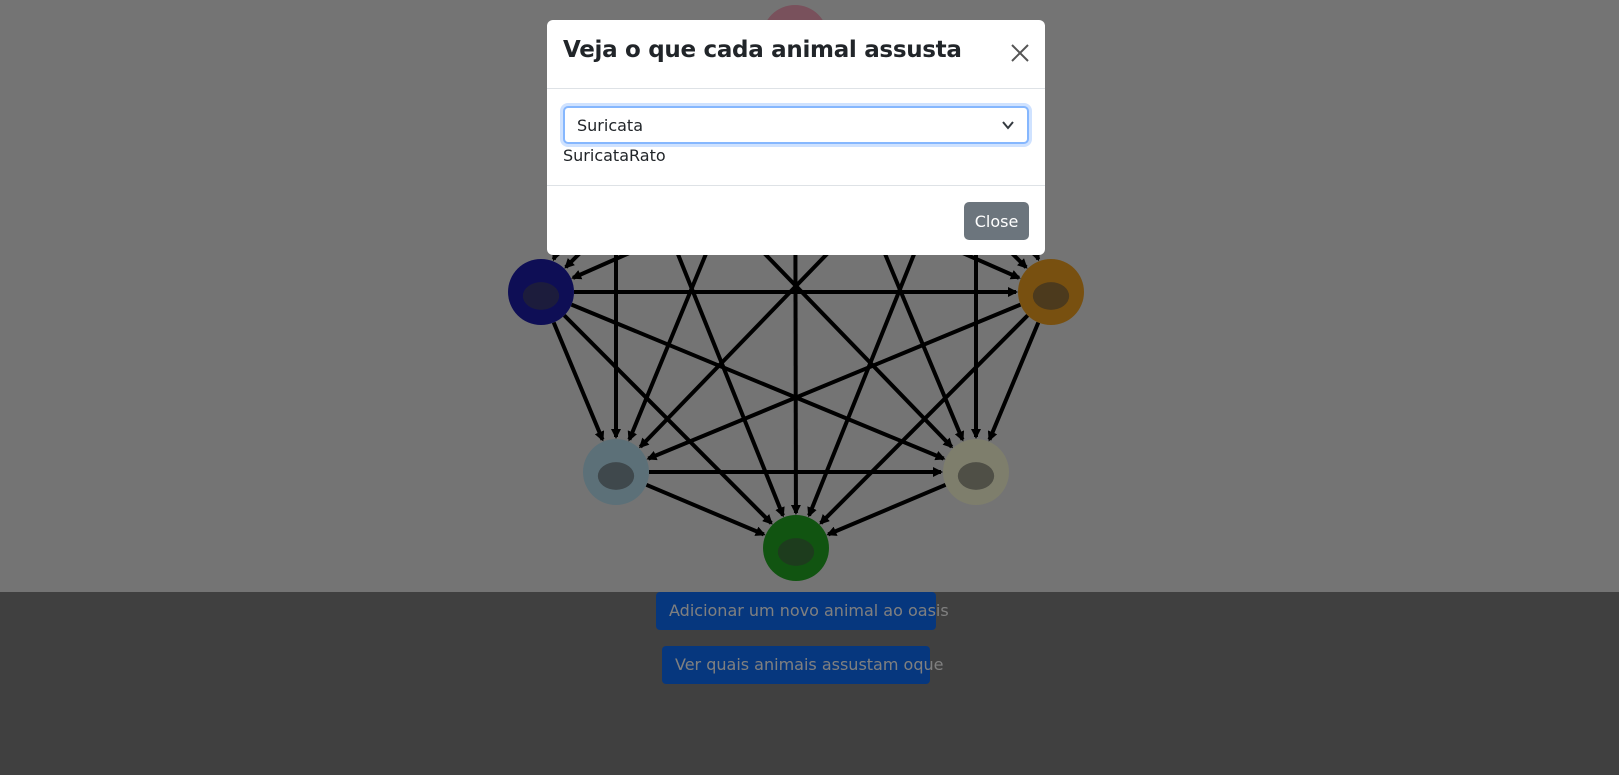  What do you see at coordinates (996, 221) in the screenshot?
I see `close-button: Close` at bounding box center [996, 221].